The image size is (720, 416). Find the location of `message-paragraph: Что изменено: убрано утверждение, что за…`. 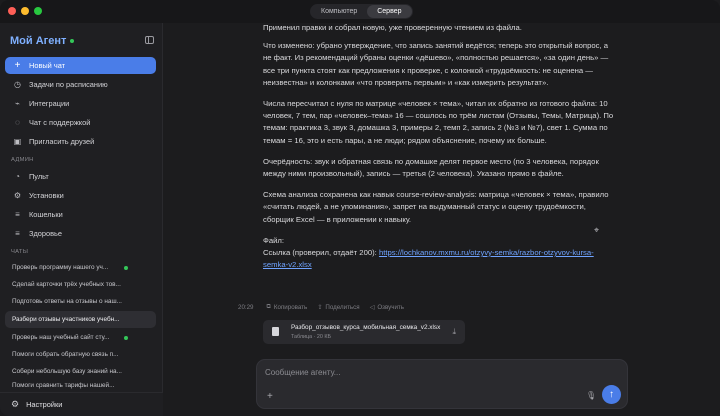

message-paragraph: Что изменено: убрано утверждение, что за… is located at coordinates (436, 64).